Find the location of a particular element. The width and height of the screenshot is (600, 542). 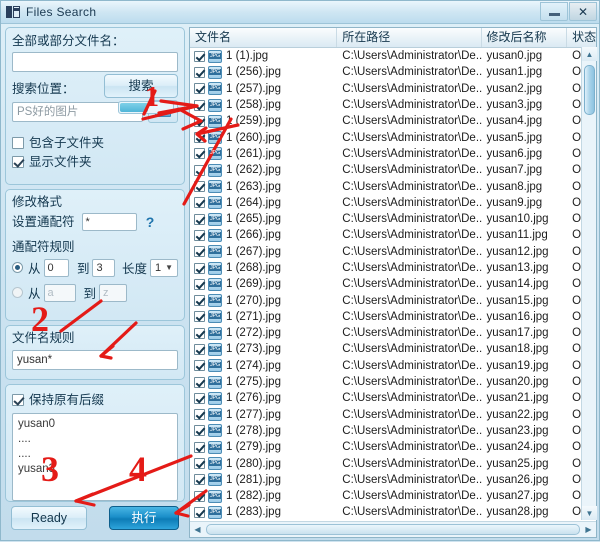

cell-filename: JPG 1 (257).jpg is located at coordinates (263, 89).